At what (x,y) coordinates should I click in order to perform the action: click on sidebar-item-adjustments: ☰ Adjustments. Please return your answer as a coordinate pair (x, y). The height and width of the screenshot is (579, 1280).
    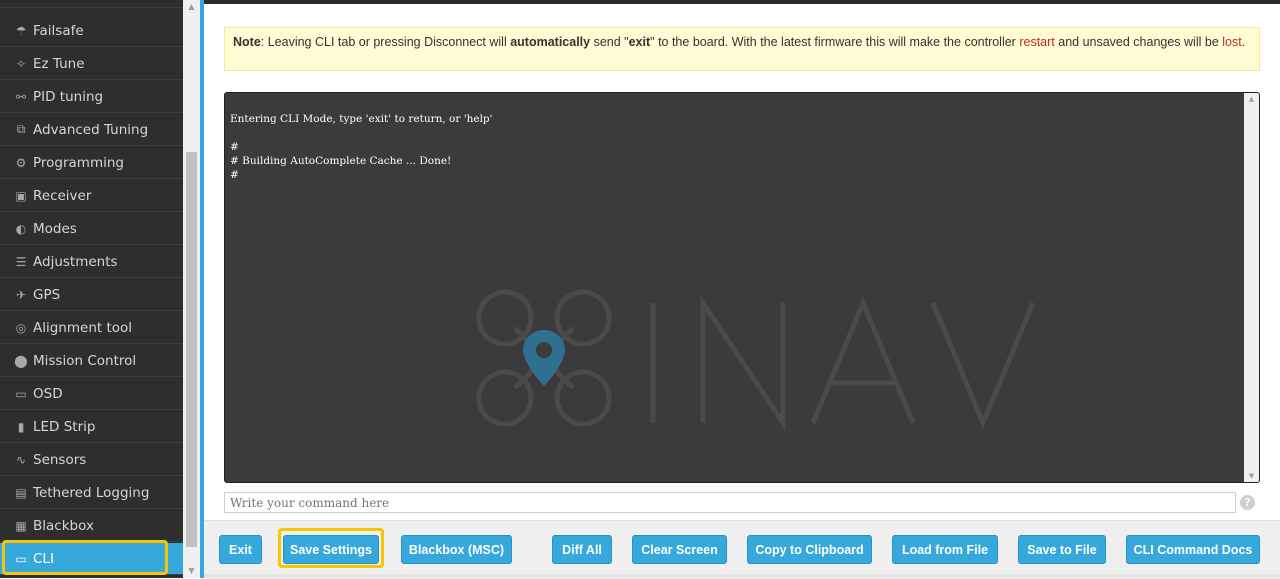
    Looking at the image, I should click on (91, 262).